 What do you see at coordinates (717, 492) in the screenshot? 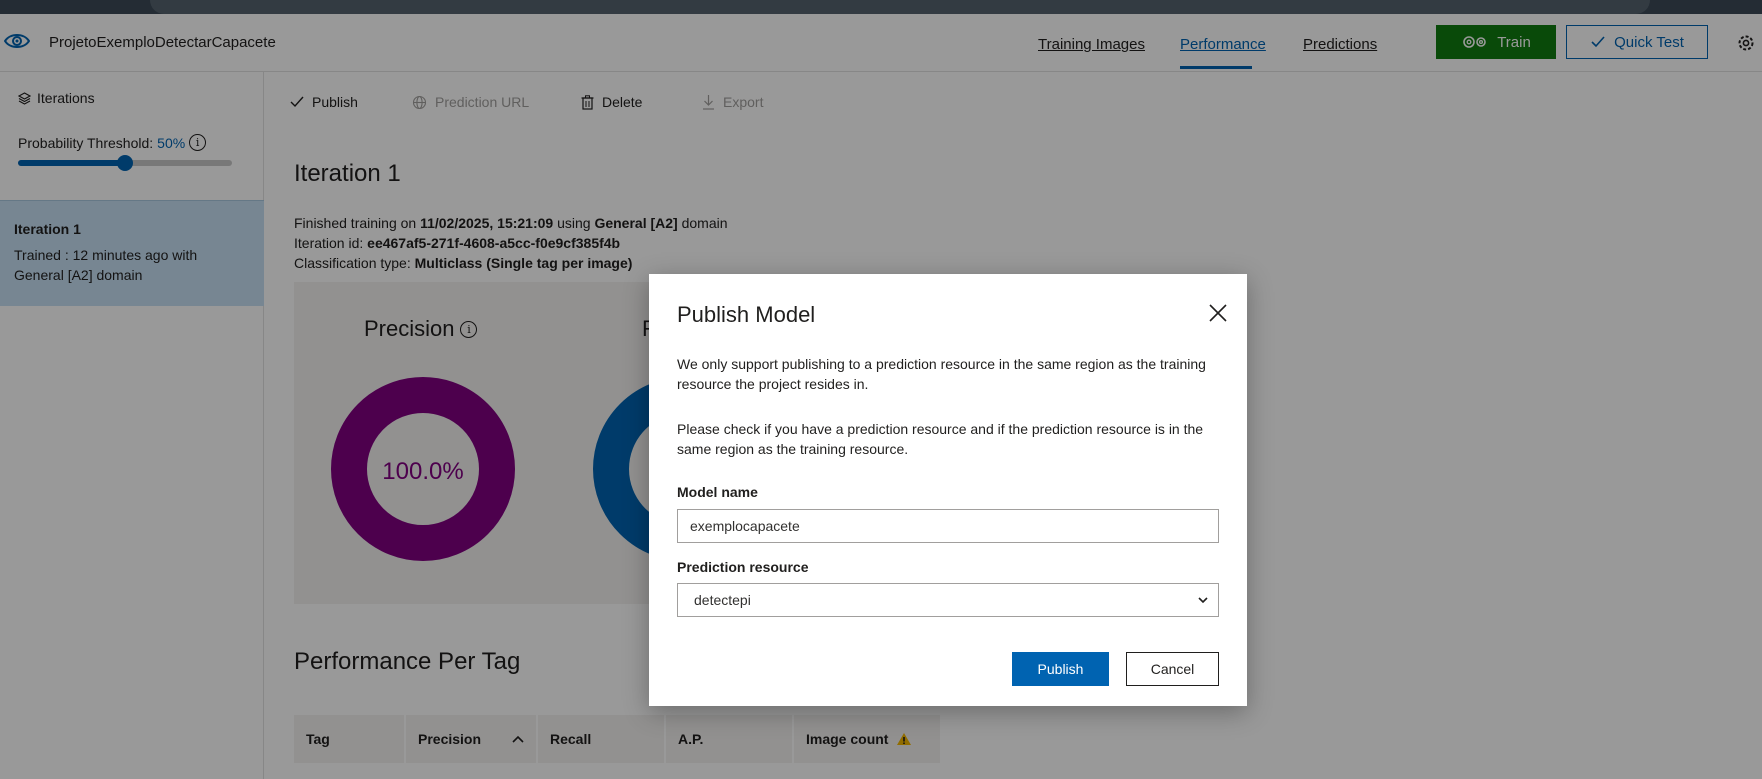
I see `model-name-label: Model name` at bounding box center [717, 492].